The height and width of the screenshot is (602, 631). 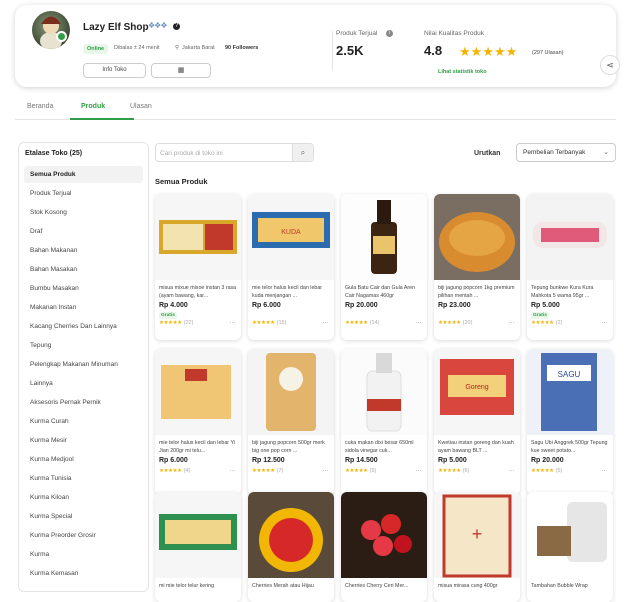 What do you see at coordinates (610, 65) in the screenshot?
I see `share-button: ⋖` at bounding box center [610, 65].